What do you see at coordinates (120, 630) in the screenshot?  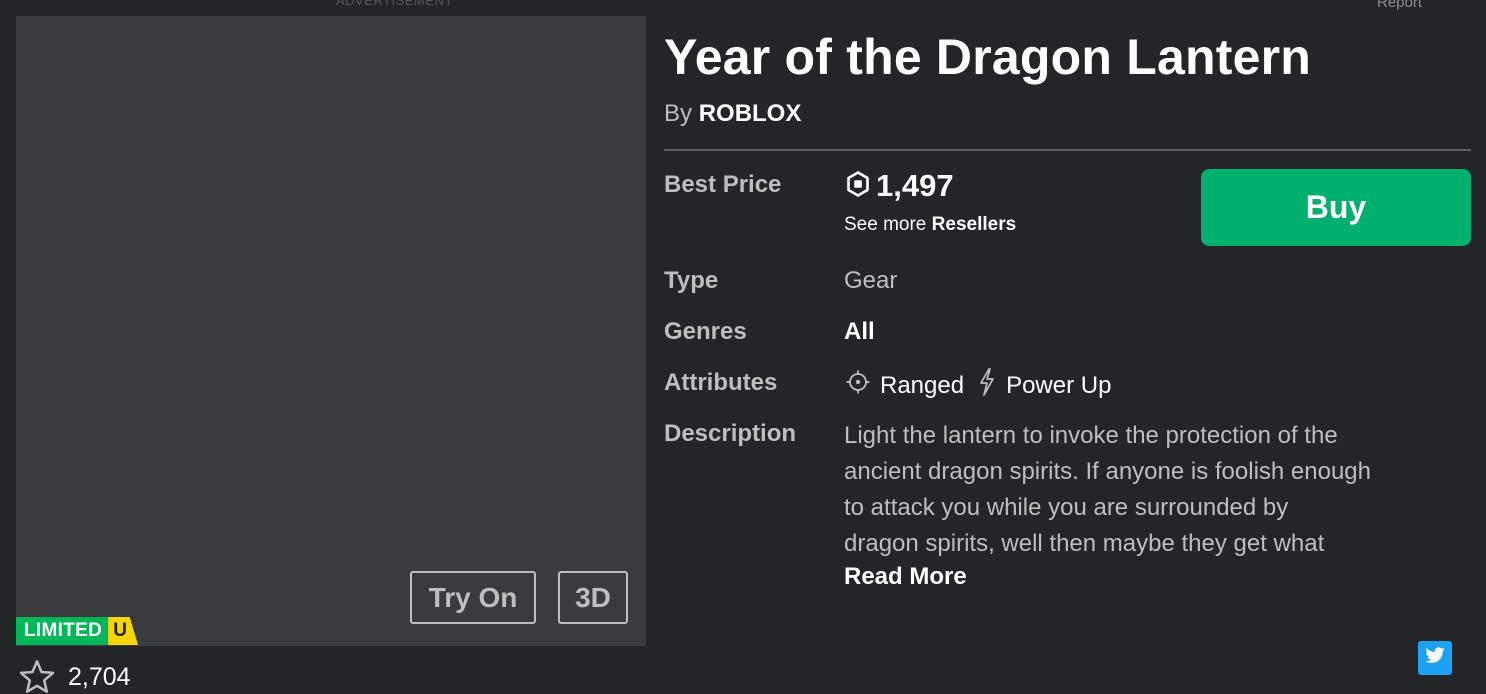 I see `unique-letter: U` at bounding box center [120, 630].